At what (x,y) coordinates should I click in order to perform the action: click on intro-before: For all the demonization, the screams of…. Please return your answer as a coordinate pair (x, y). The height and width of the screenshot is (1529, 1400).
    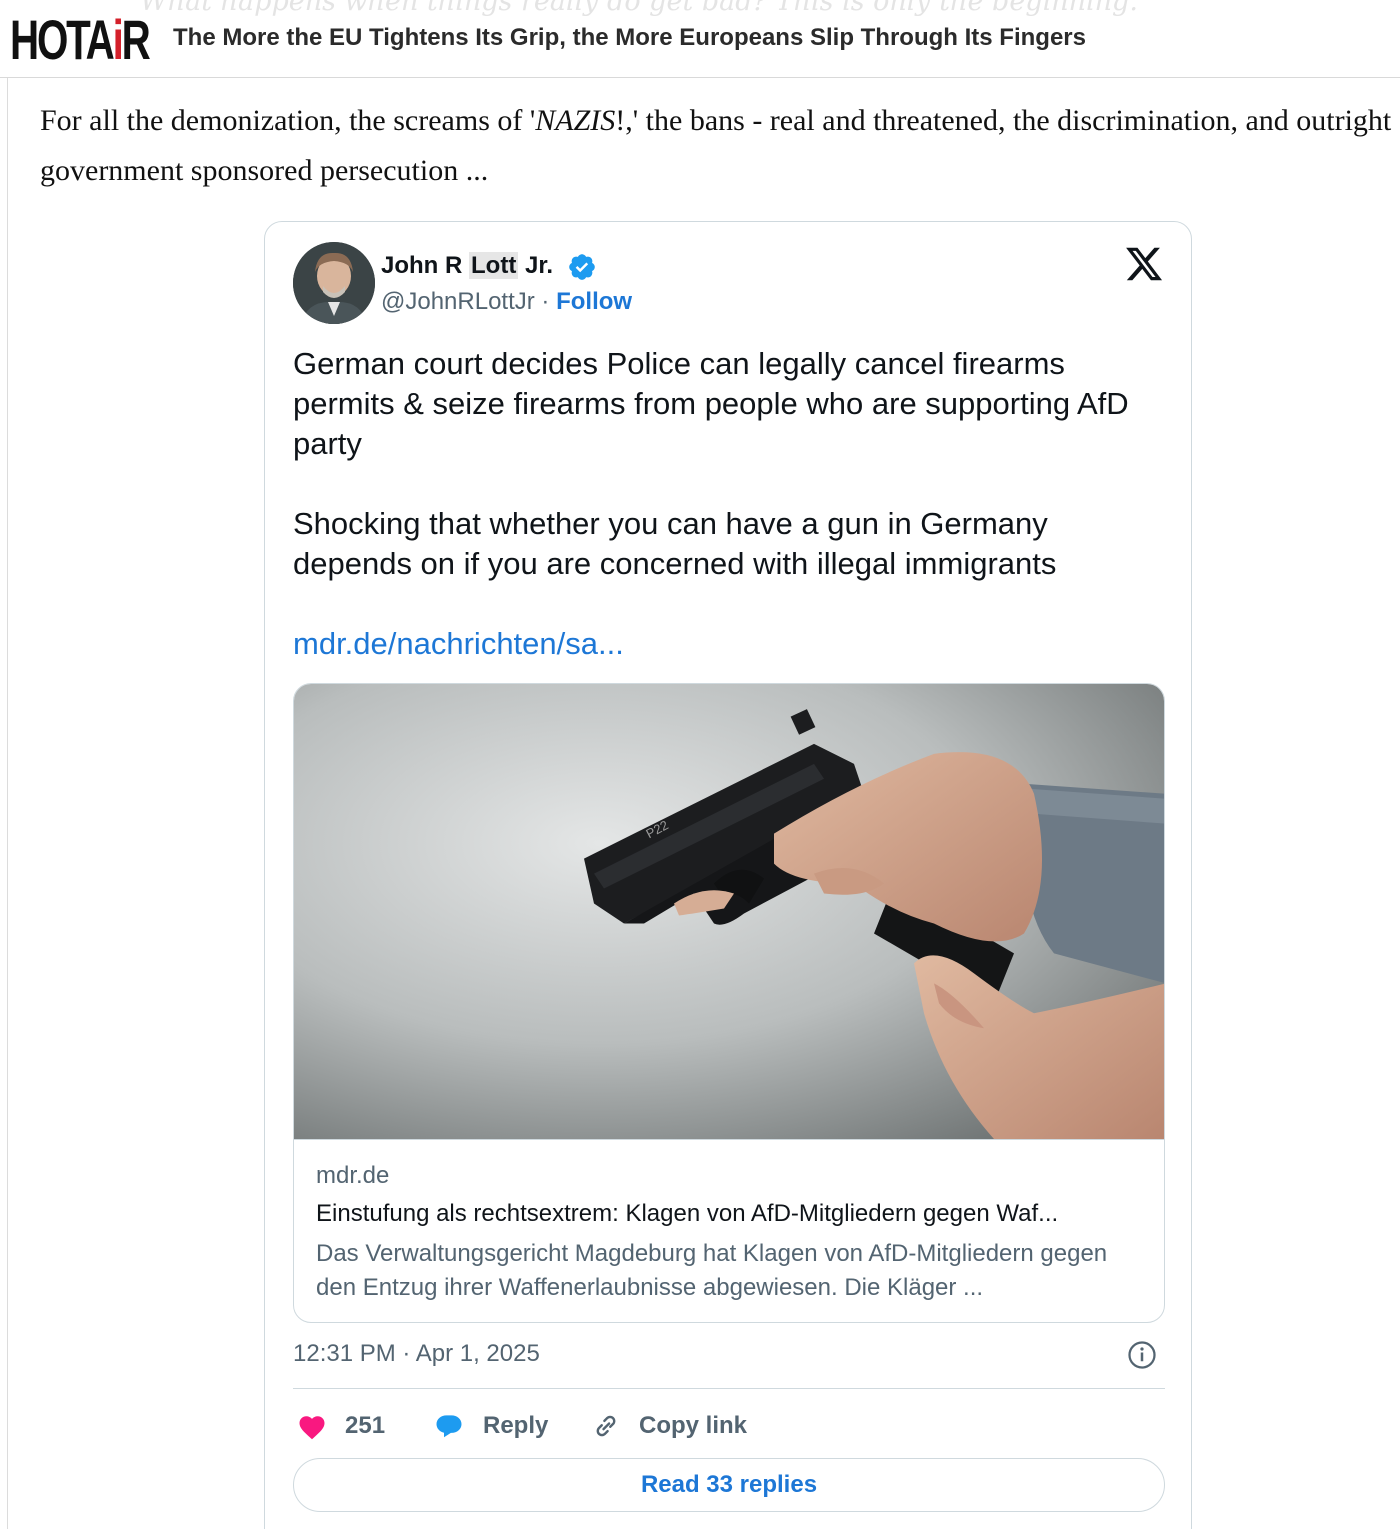
    Looking at the image, I should click on (288, 120).